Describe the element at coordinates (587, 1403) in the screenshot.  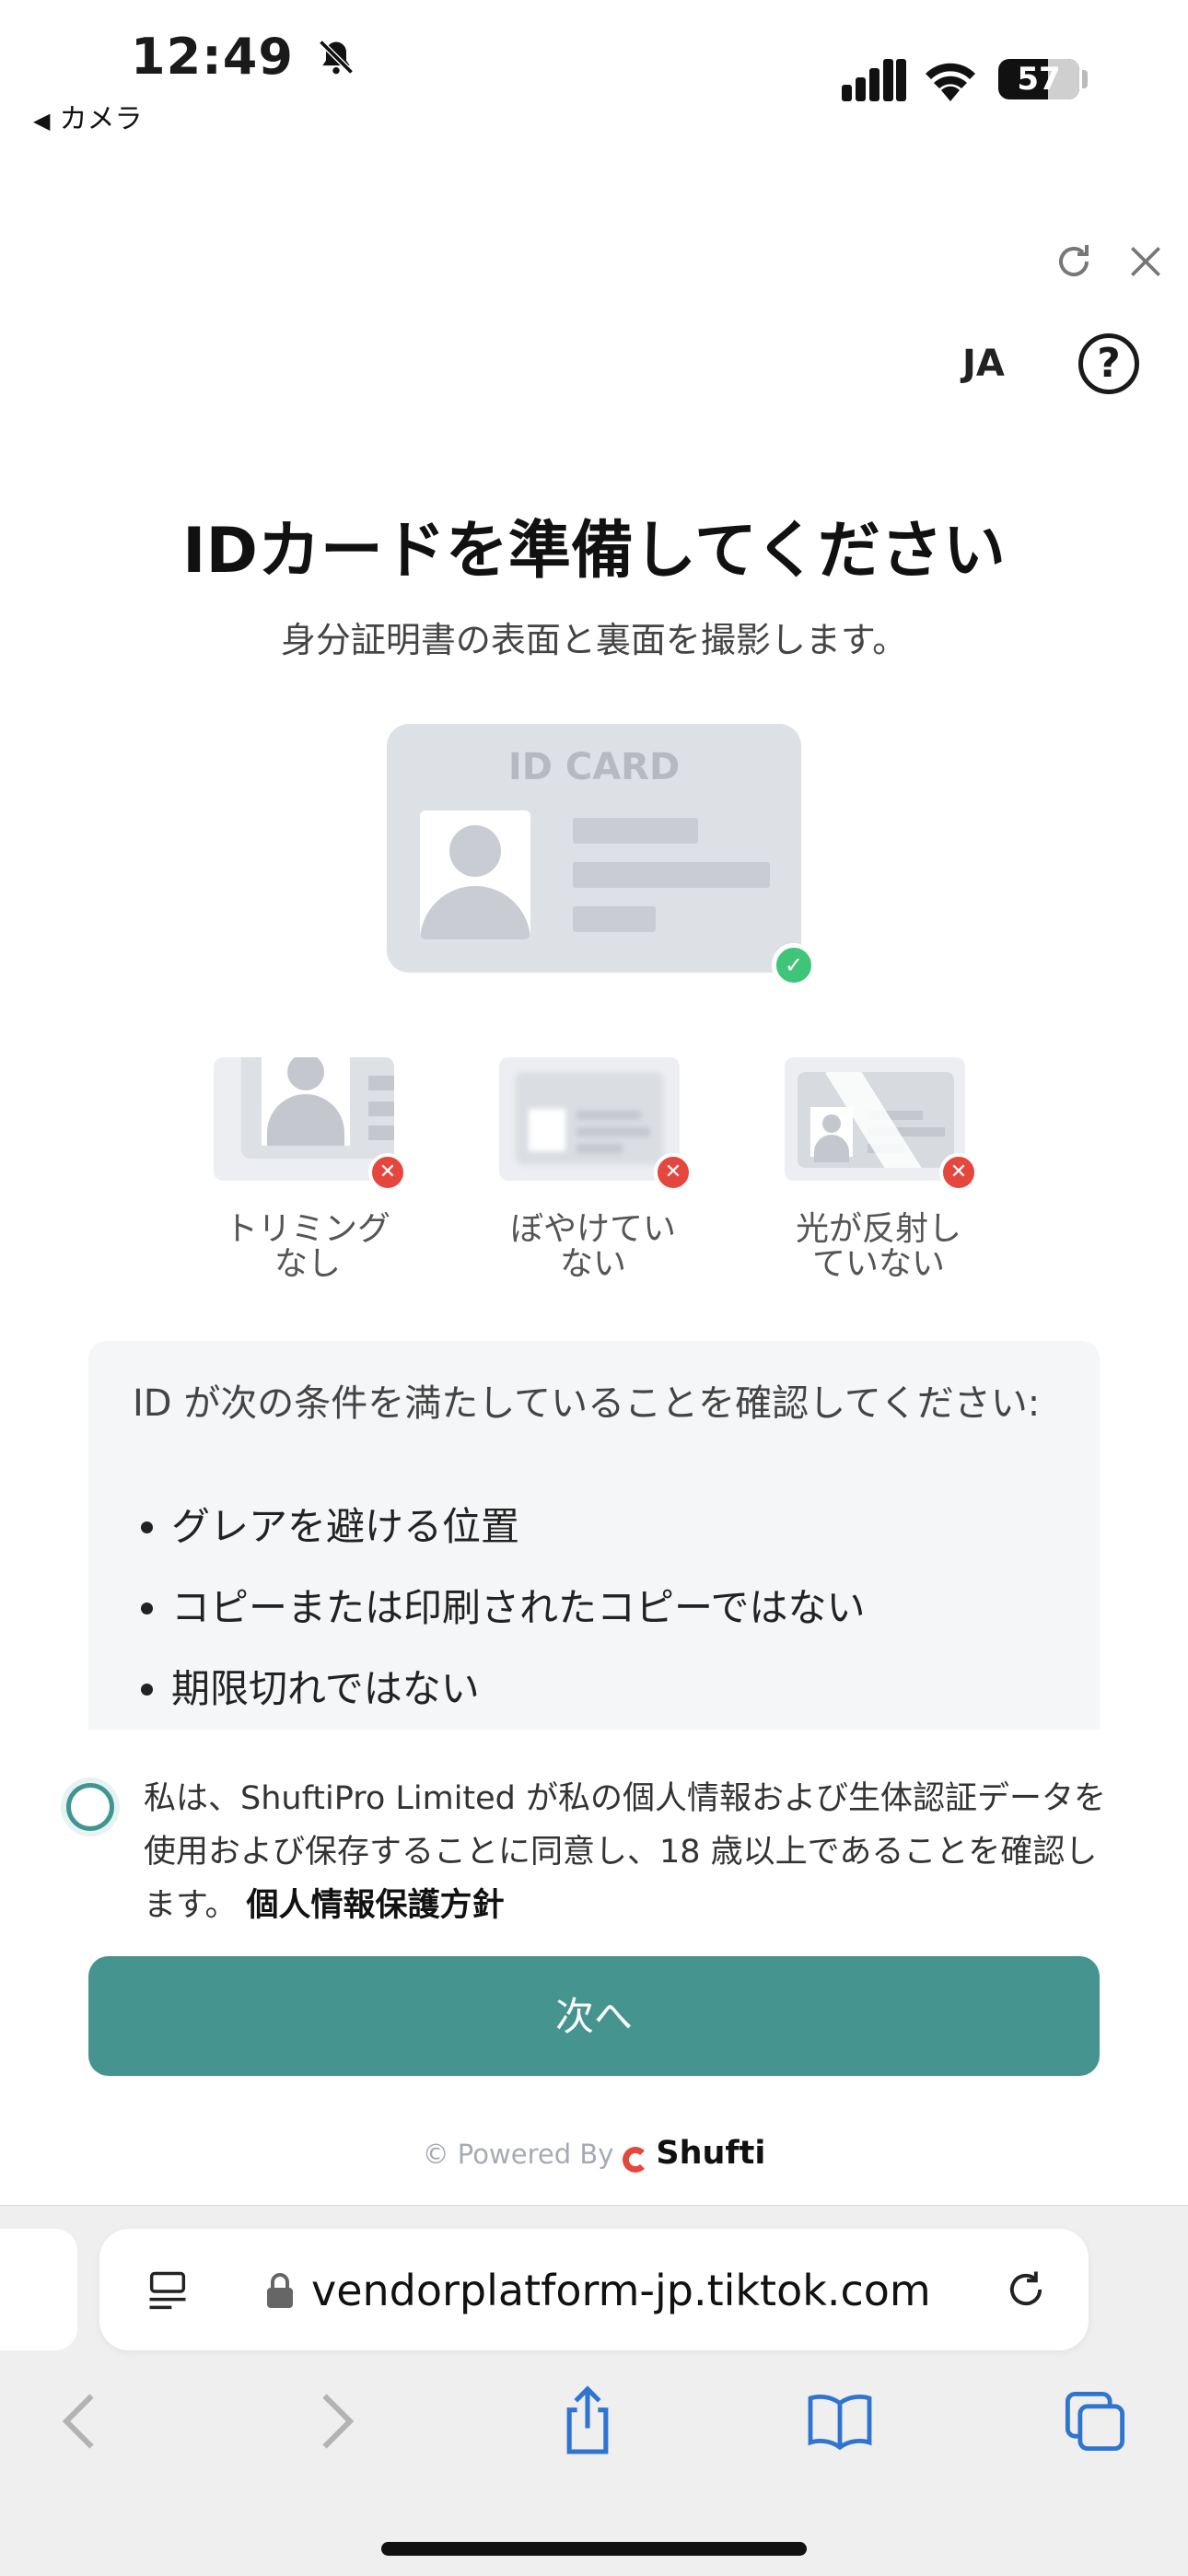
I see `conditions-heading: ID が次の条件を満たしていることを確認してください:` at that location.